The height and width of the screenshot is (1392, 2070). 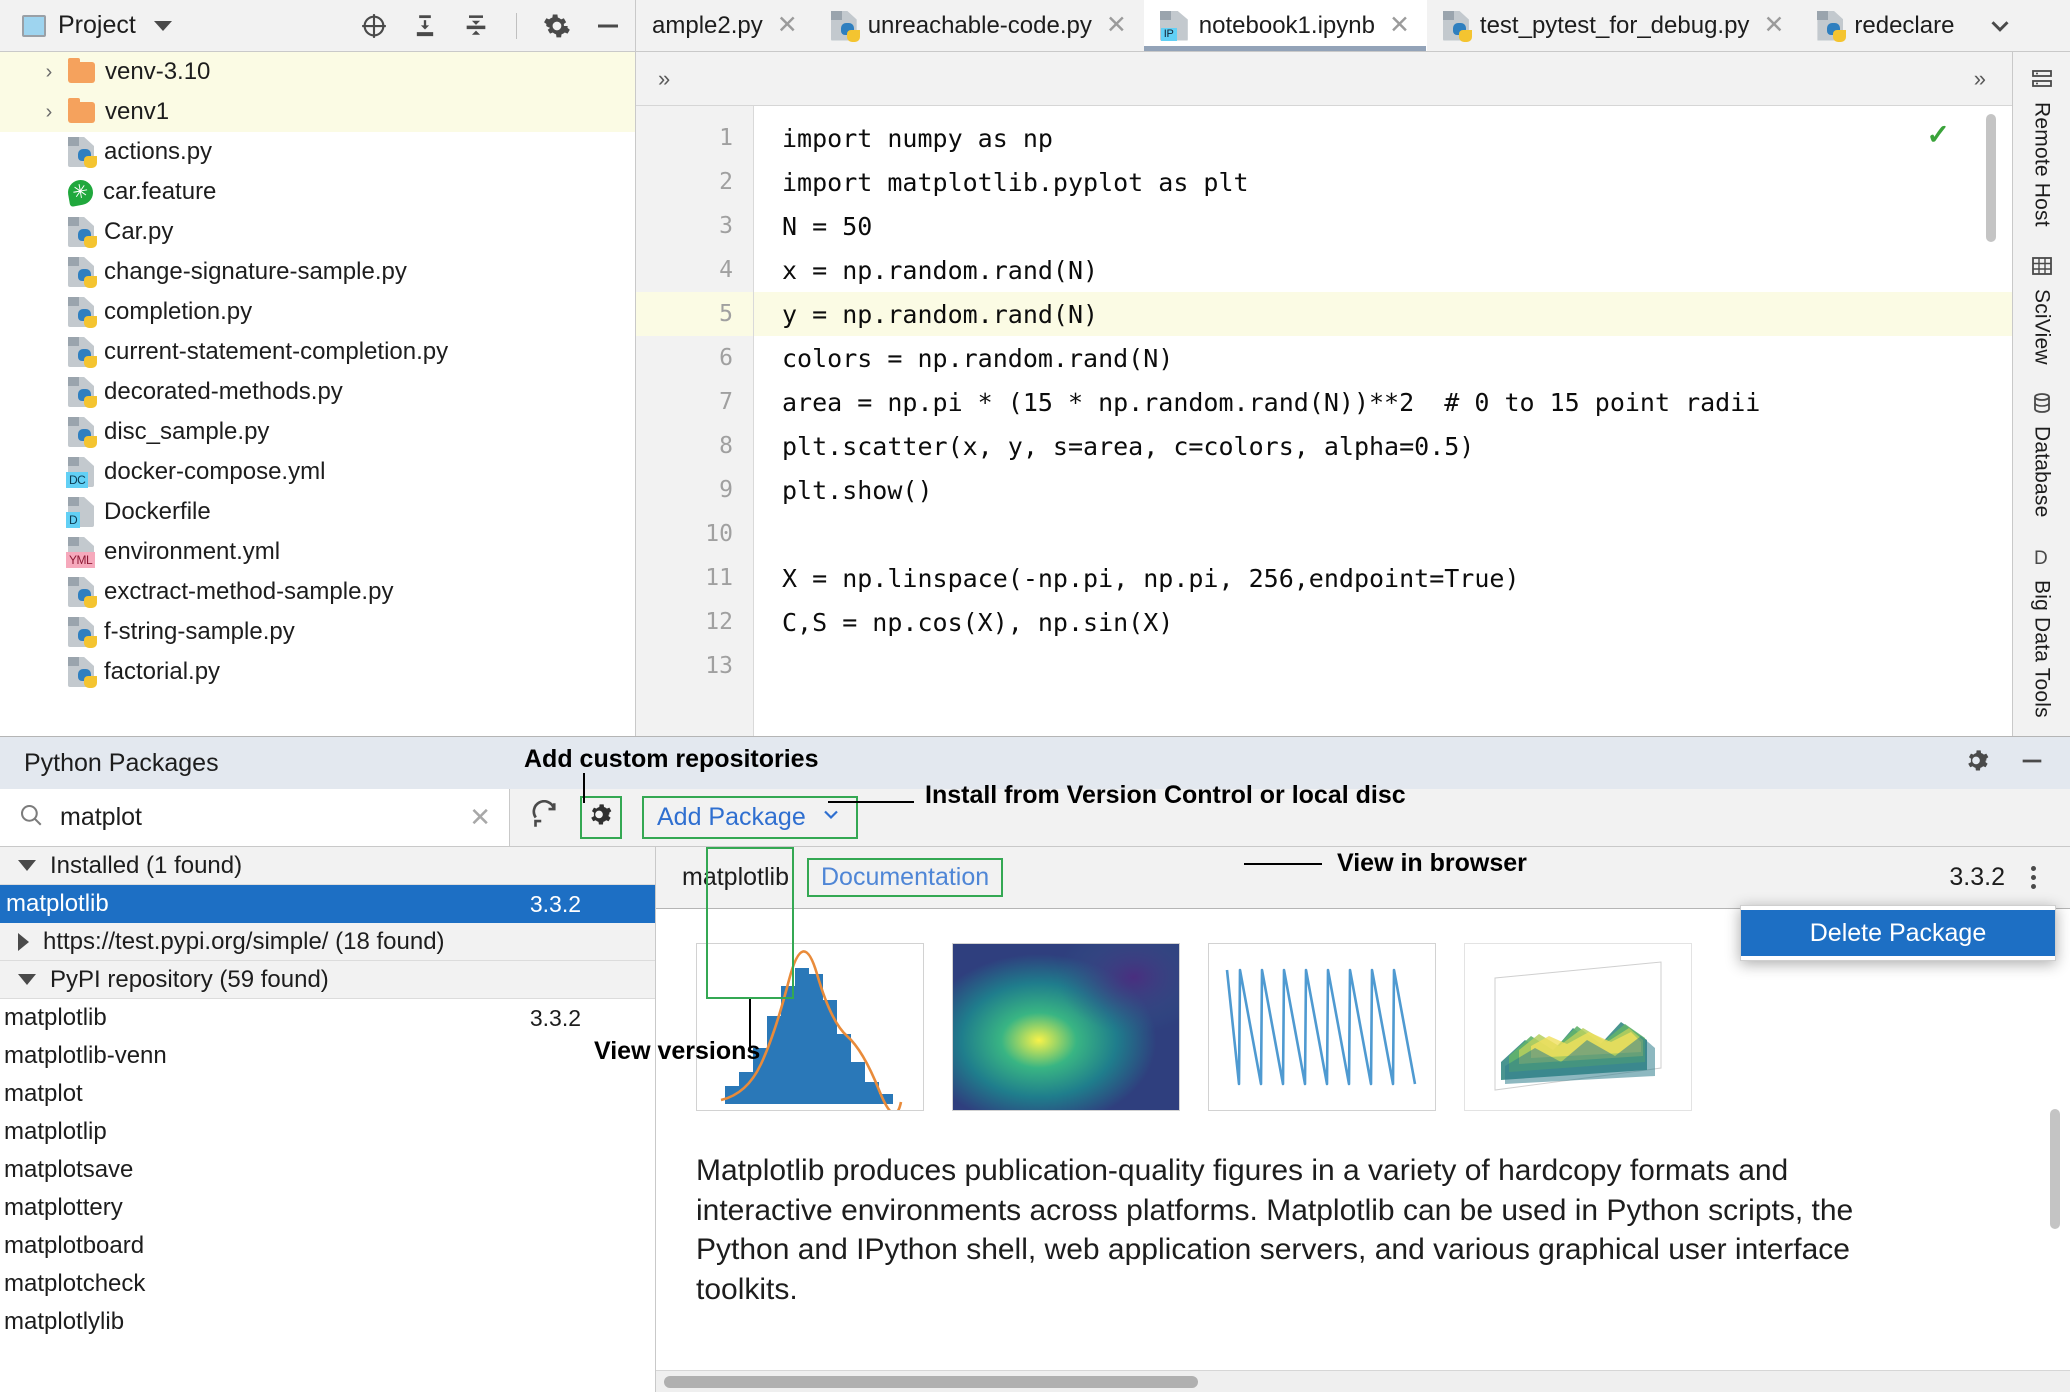 I want to click on rail-item-database: Database, so click(x=2042, y=454).